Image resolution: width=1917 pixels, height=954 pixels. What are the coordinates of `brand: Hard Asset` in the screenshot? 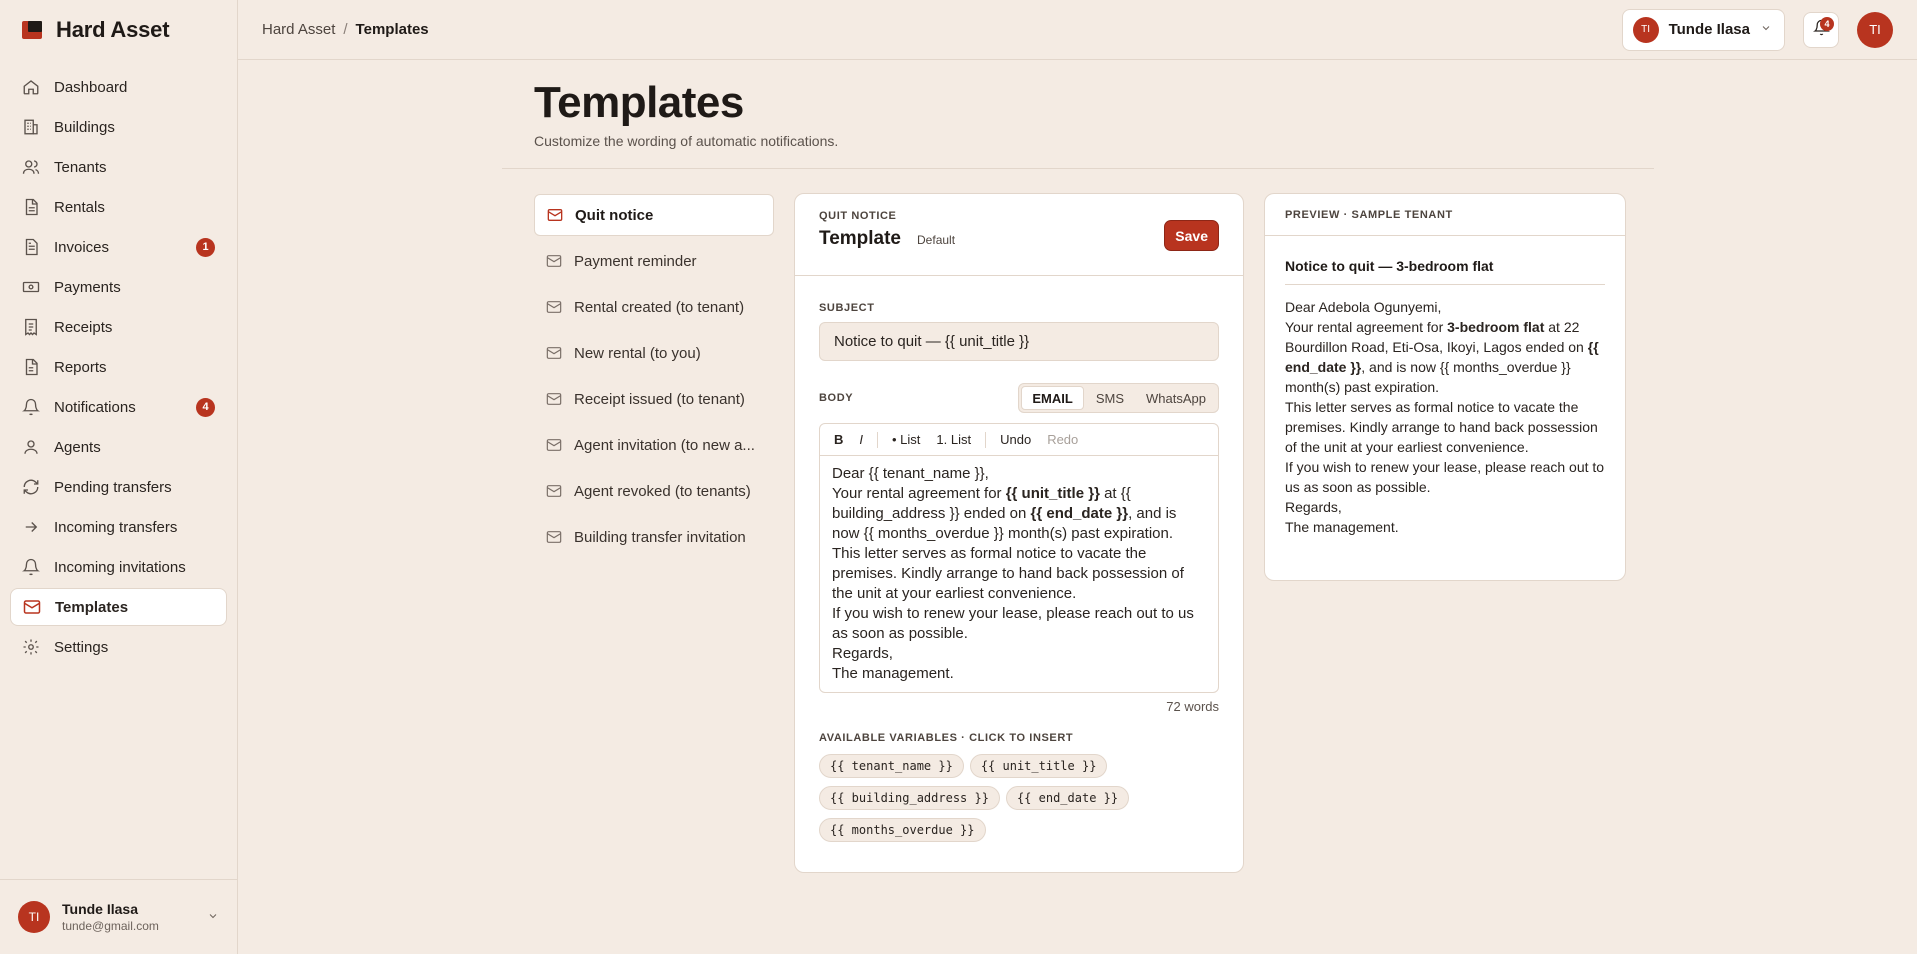 It's located at (118, 30).